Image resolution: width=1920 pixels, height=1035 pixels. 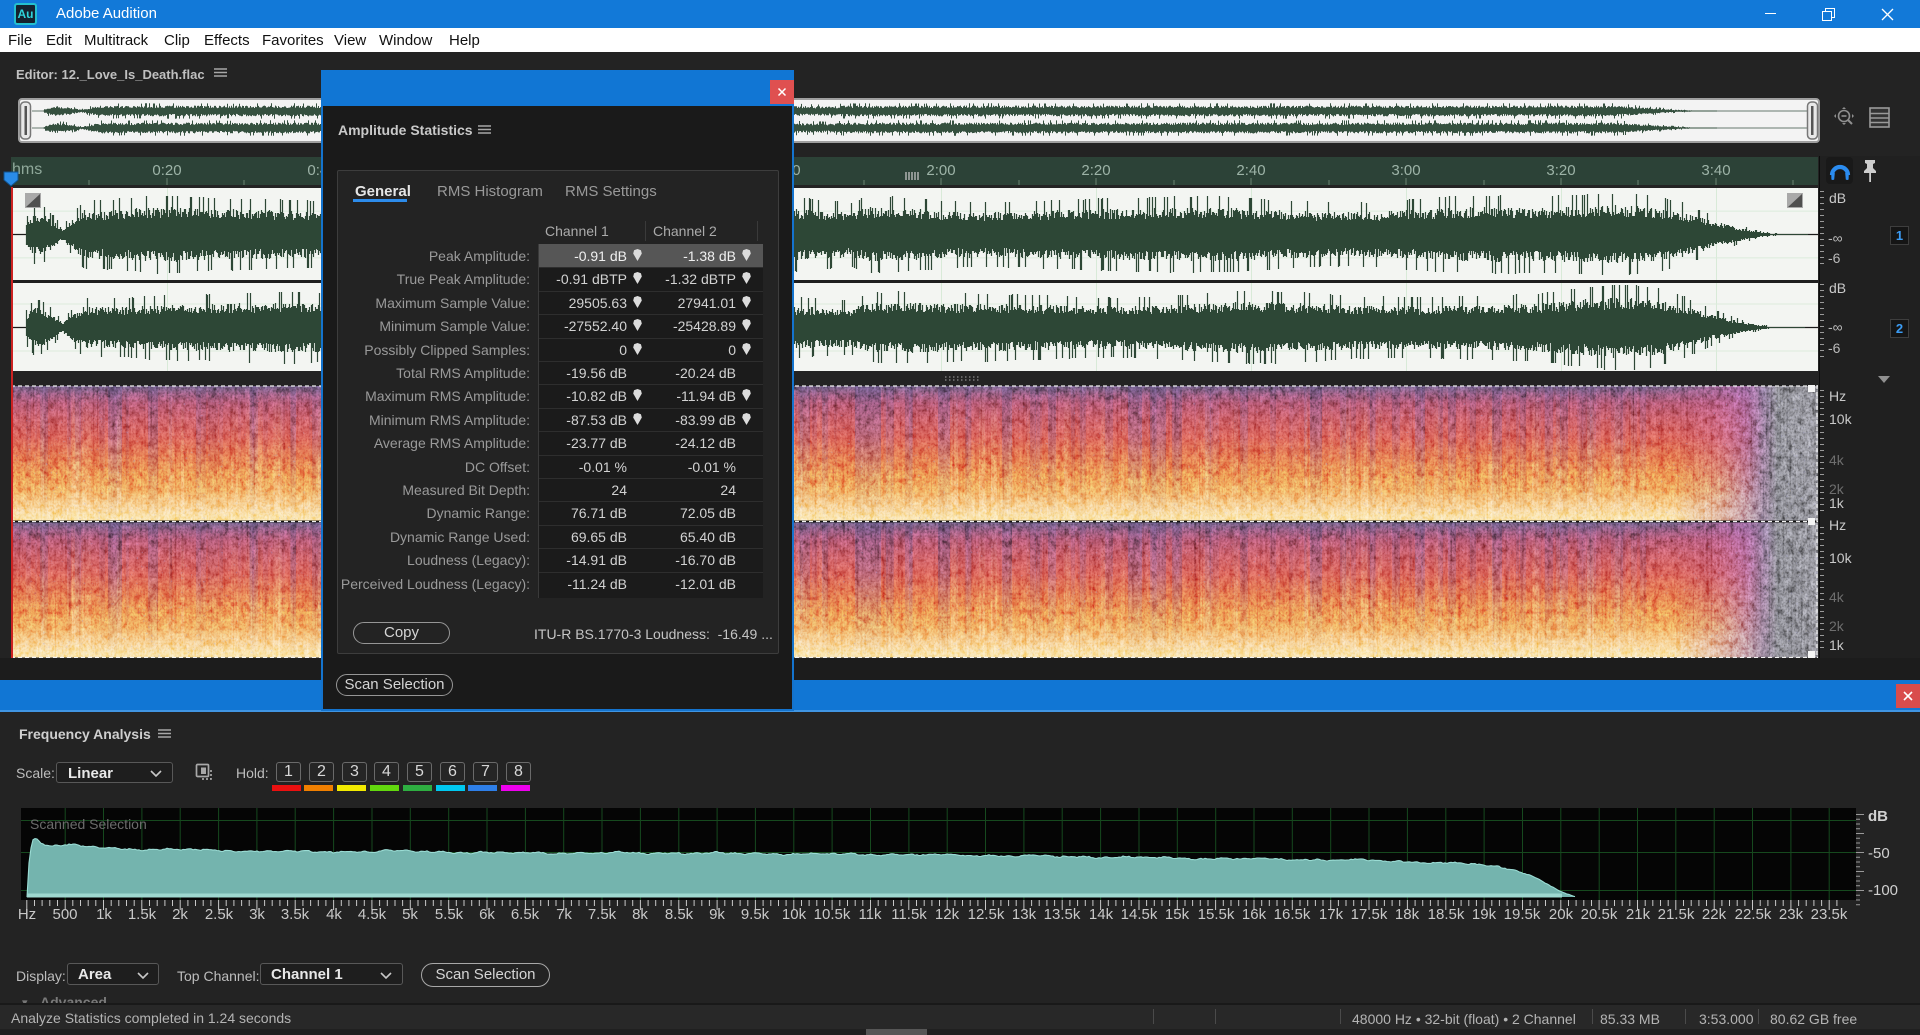 What do you see at coordinates (1095, 170) in the screenshot?
I see `svg-text: 2:20` at bounding box center [1095, 170].